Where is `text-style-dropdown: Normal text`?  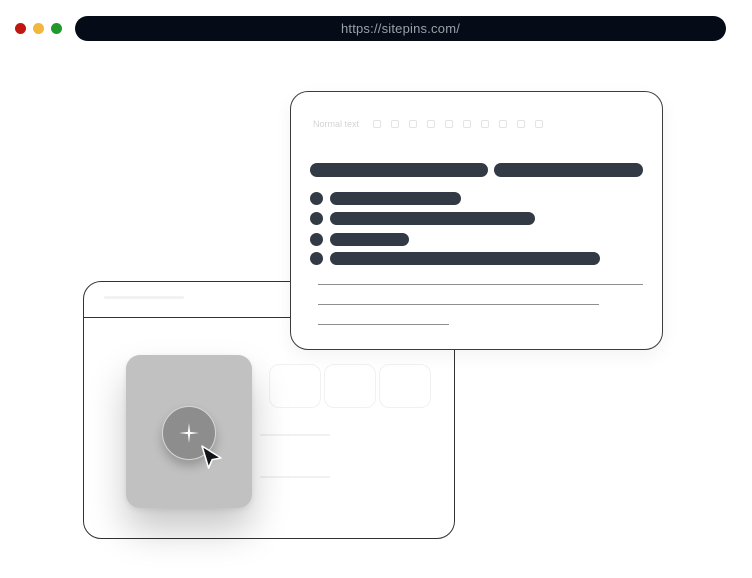 text-style-dropdown: Normal text is located at coordinates (336, 124).